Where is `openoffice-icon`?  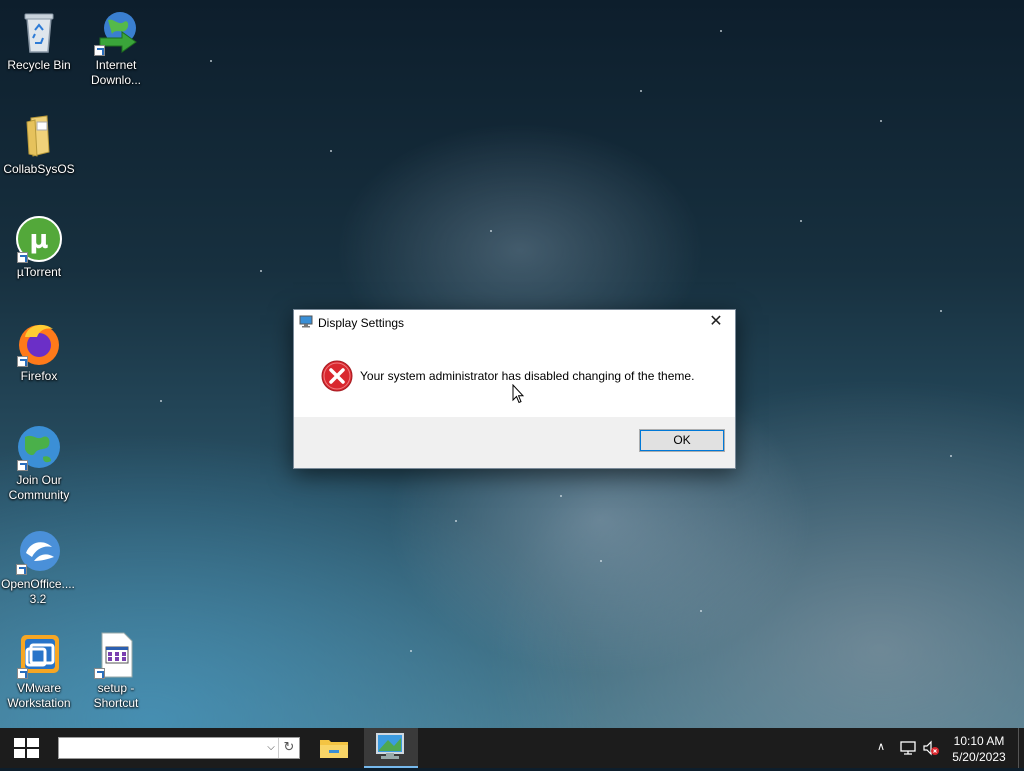 openoffice-icon is located at coordinates (38, 551).